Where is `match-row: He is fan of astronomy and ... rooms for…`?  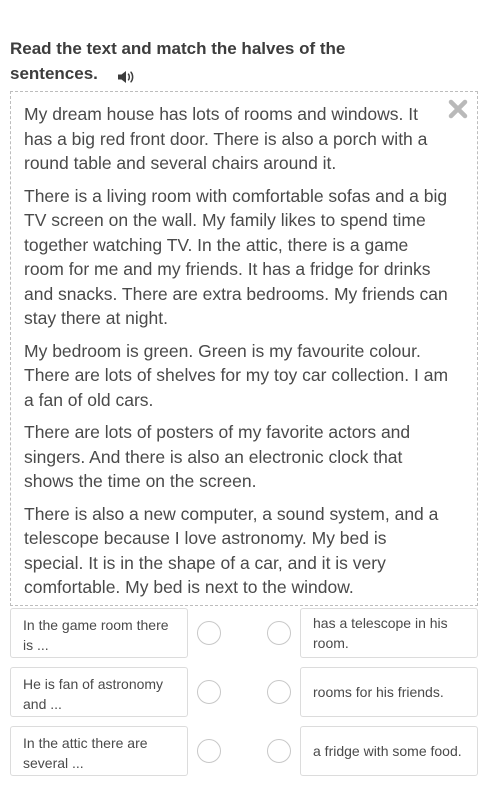 match-row: He is fan of astronomy and ... rooms for… is located at coordinates (249, 693).